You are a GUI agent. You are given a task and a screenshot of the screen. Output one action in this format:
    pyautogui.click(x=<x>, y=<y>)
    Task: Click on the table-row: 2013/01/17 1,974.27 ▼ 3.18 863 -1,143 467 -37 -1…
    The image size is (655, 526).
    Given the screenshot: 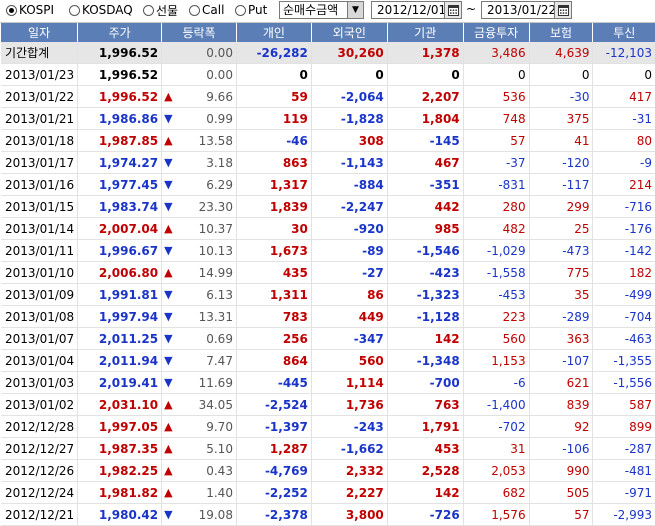 What is the action you would take?
    pyautogui.click(x=328, y=162)
    